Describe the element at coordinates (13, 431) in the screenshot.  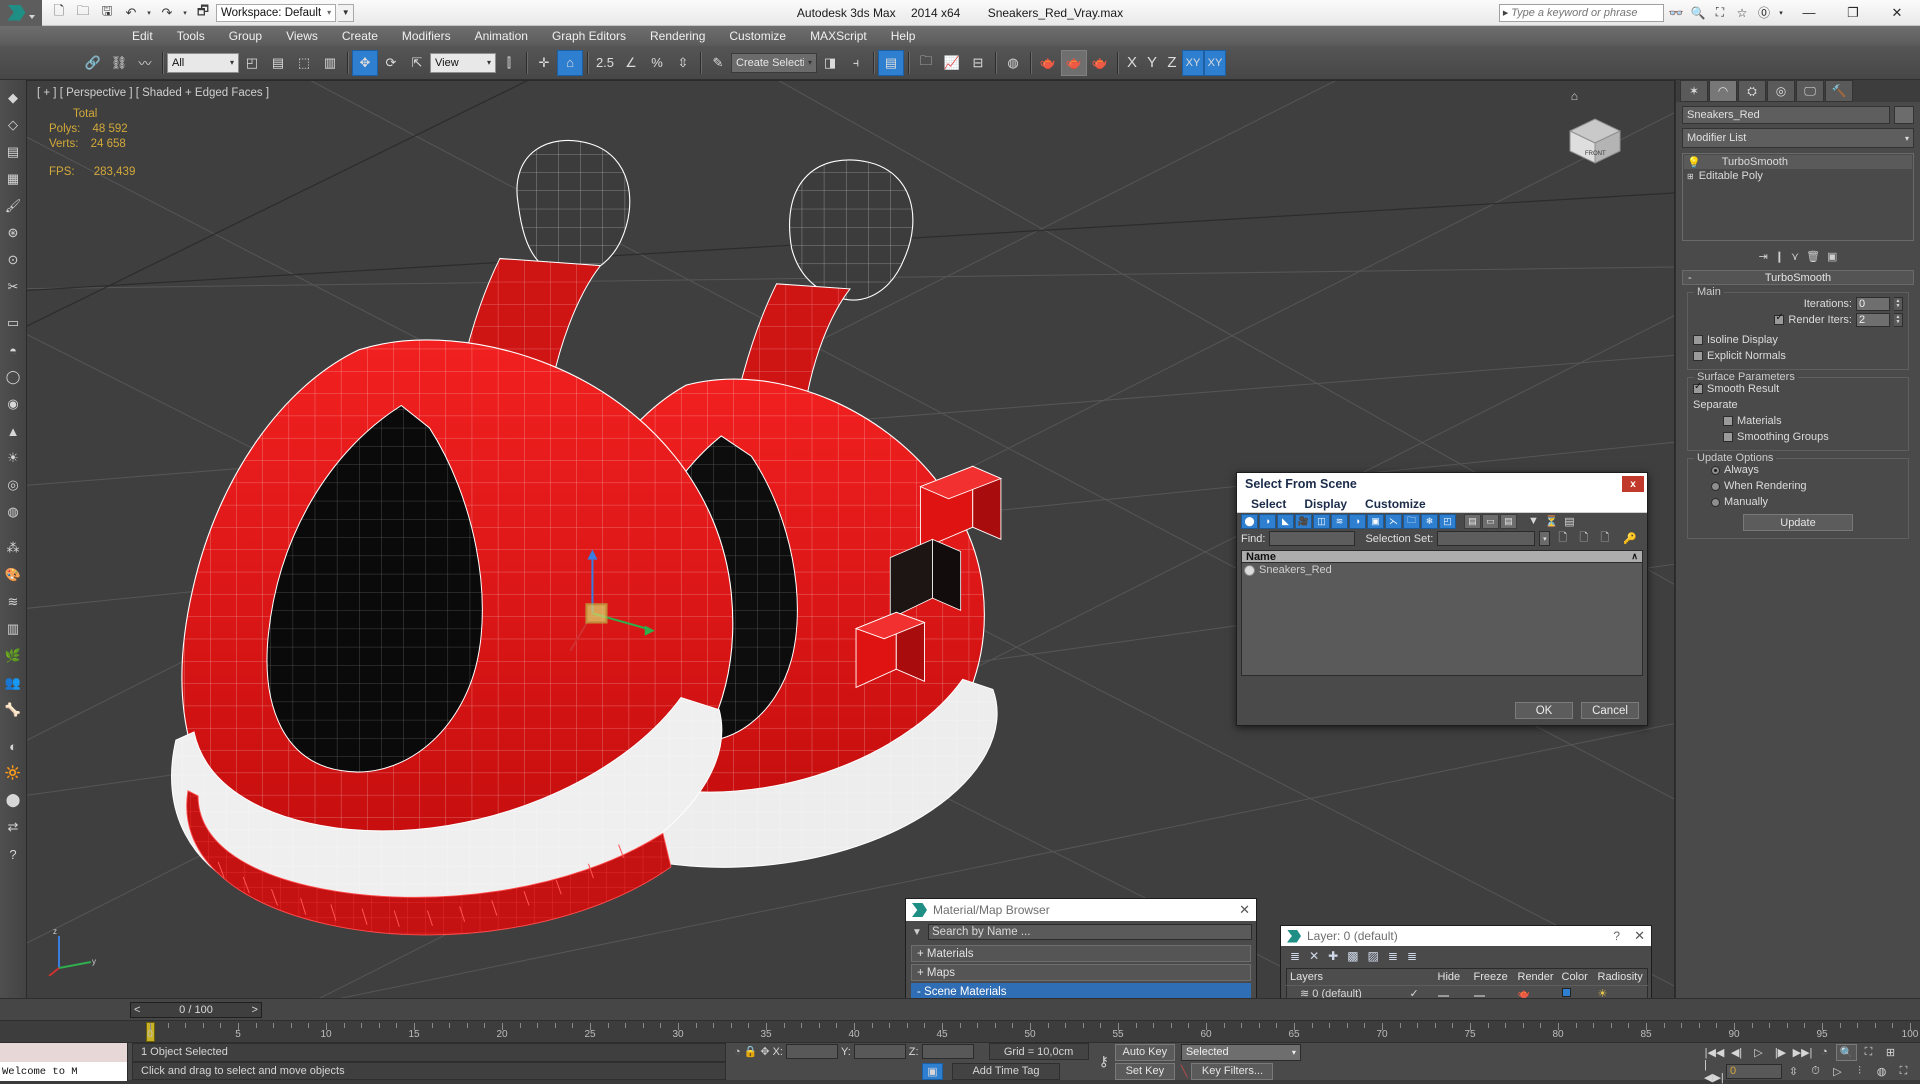
I see `cone-primitive-icon: ▲` at that location.